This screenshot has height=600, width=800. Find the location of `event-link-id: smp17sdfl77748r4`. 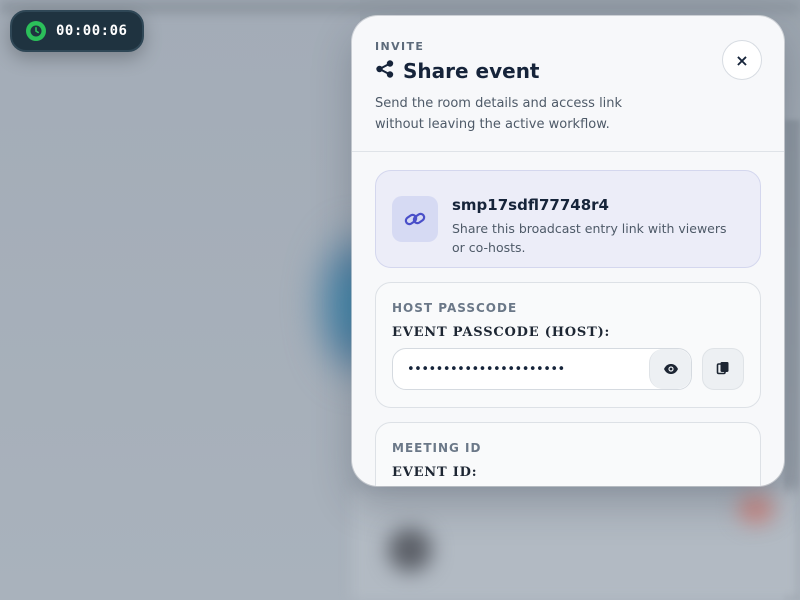

event-link-id: smp17sdfl77748r4 is located at coordinates (530, 205).